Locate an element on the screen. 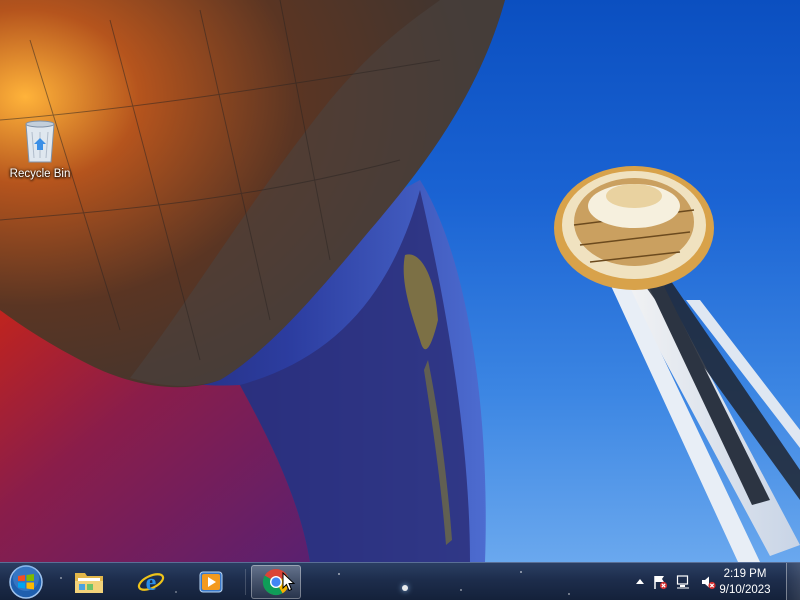  start-button is located at coordinates (26, 582).